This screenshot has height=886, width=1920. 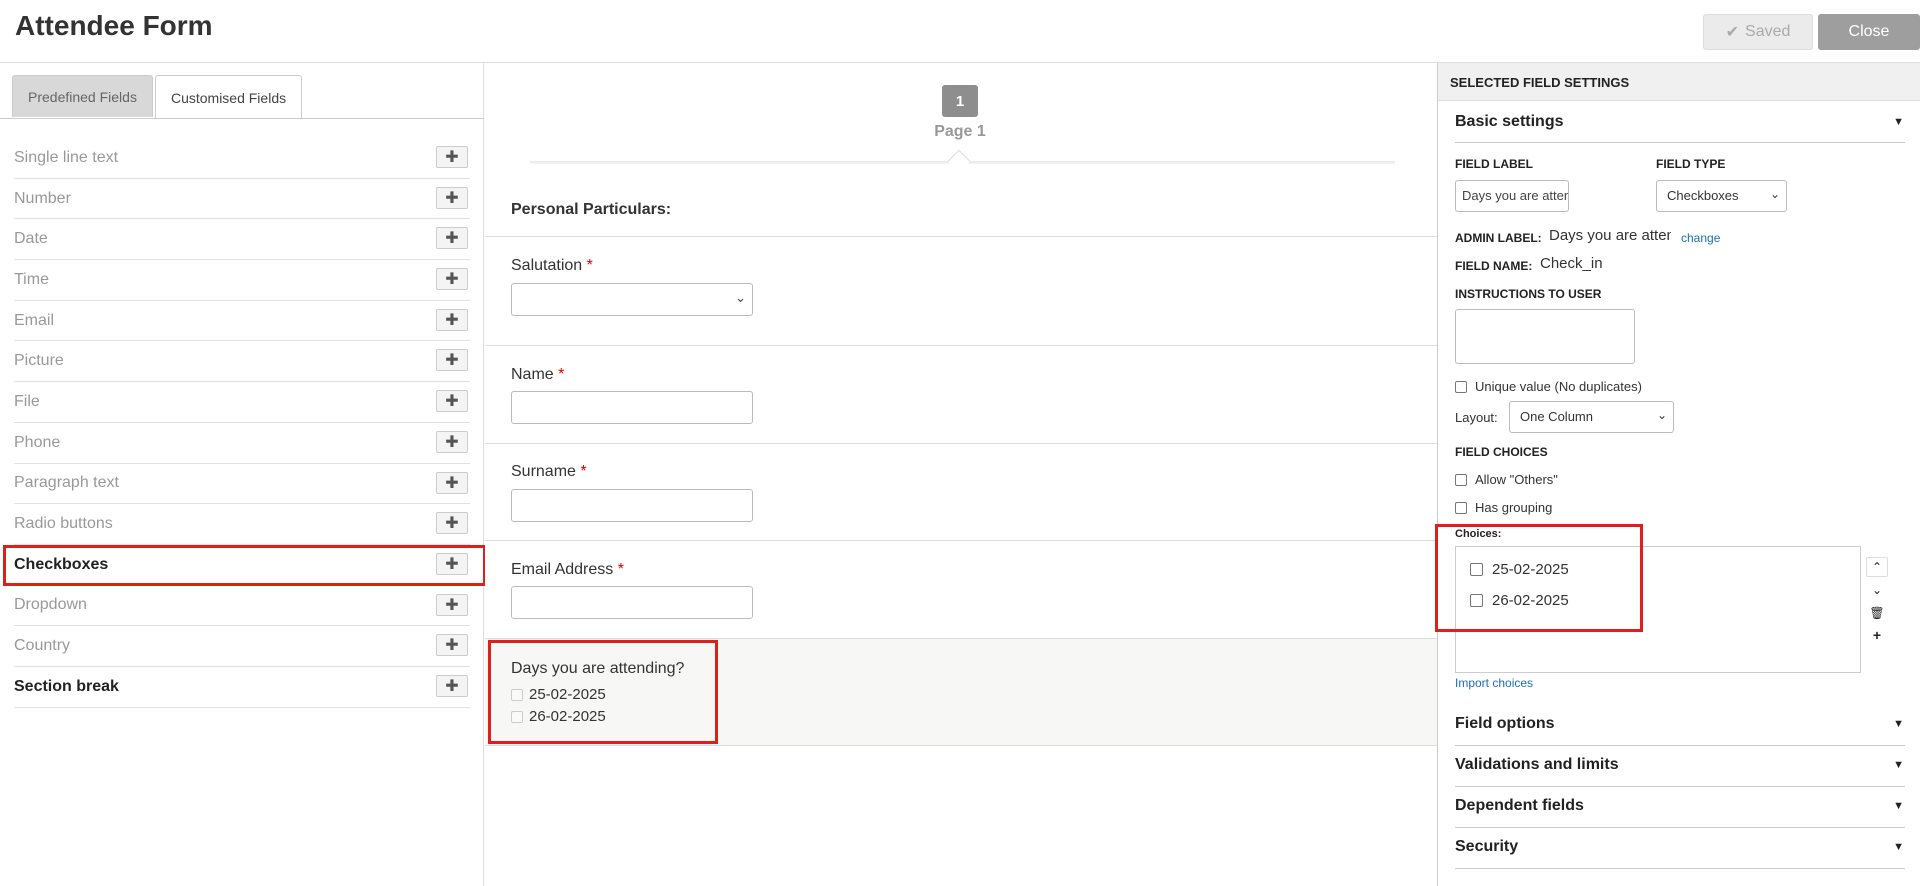 I want to click on field-type-label: Country, so click(x=42, y=646).